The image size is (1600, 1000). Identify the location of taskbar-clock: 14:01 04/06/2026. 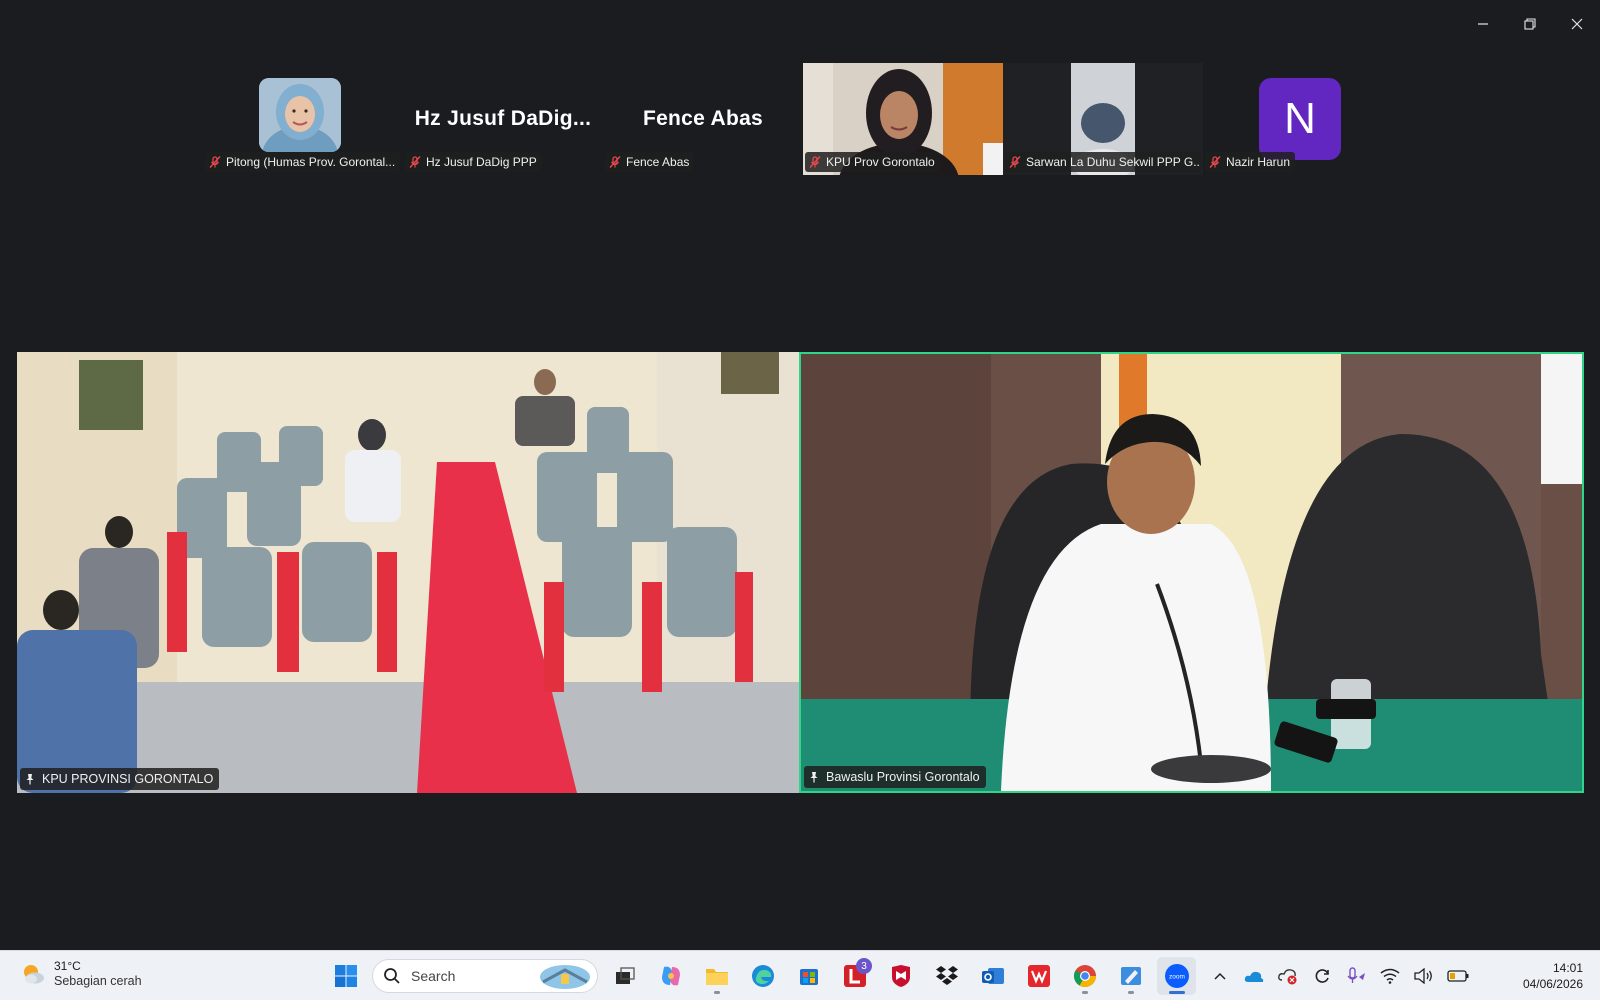
(1553, 976).